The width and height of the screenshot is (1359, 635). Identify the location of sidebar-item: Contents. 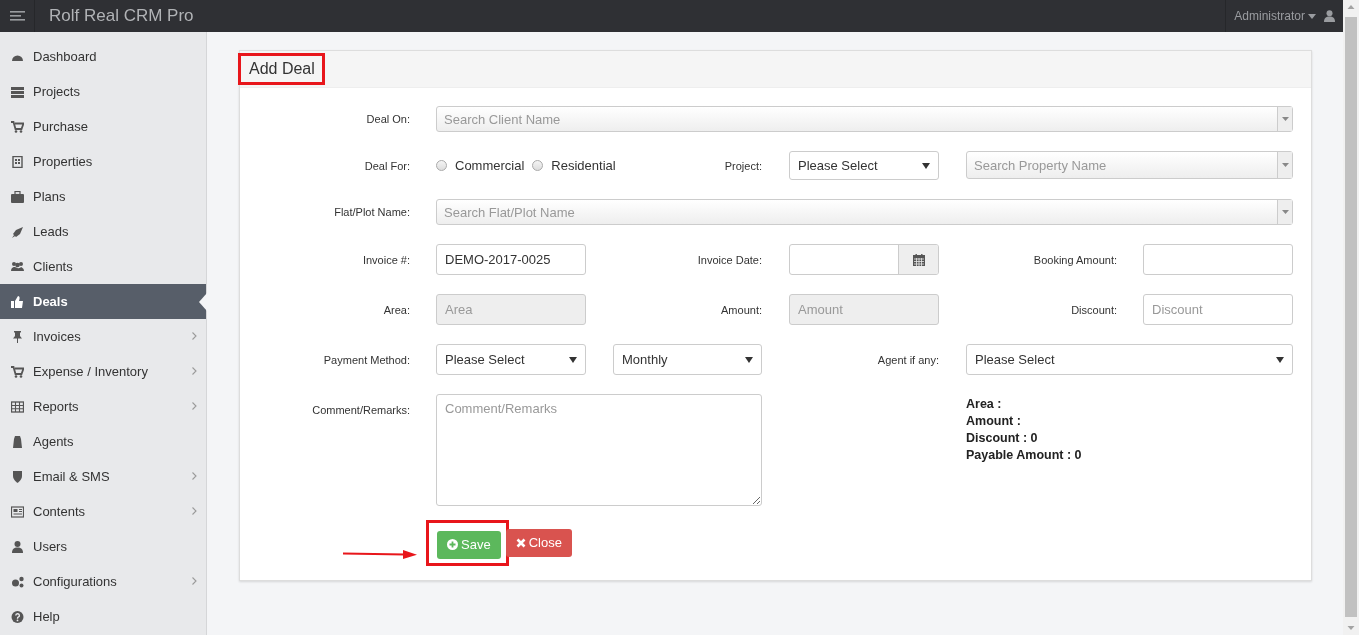
(103, 511).